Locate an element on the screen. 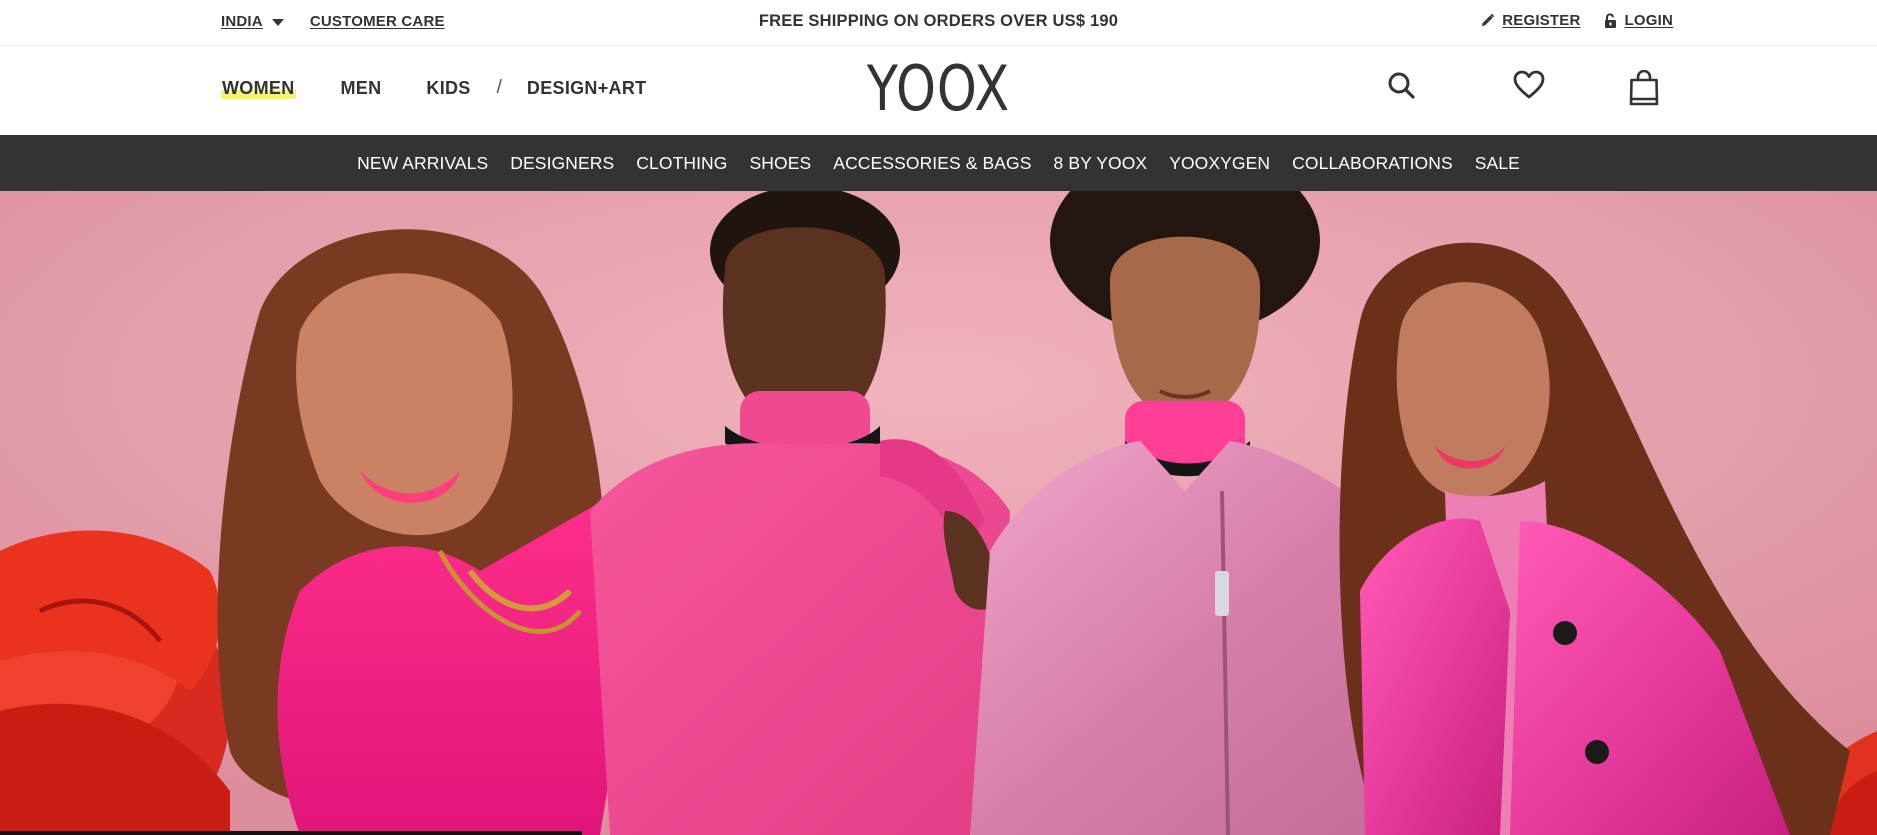  catnav-collaborations: COLLABORATIONS is located at coordinates (1372, 163).